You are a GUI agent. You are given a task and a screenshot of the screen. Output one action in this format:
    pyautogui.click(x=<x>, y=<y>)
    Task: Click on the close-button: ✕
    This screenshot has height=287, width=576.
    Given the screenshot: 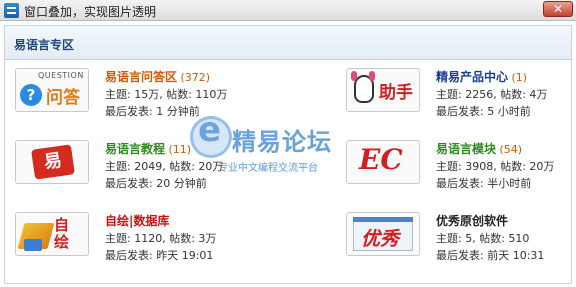 What is the action you would take?
    pyautogui.click(x=558, y=9)
    